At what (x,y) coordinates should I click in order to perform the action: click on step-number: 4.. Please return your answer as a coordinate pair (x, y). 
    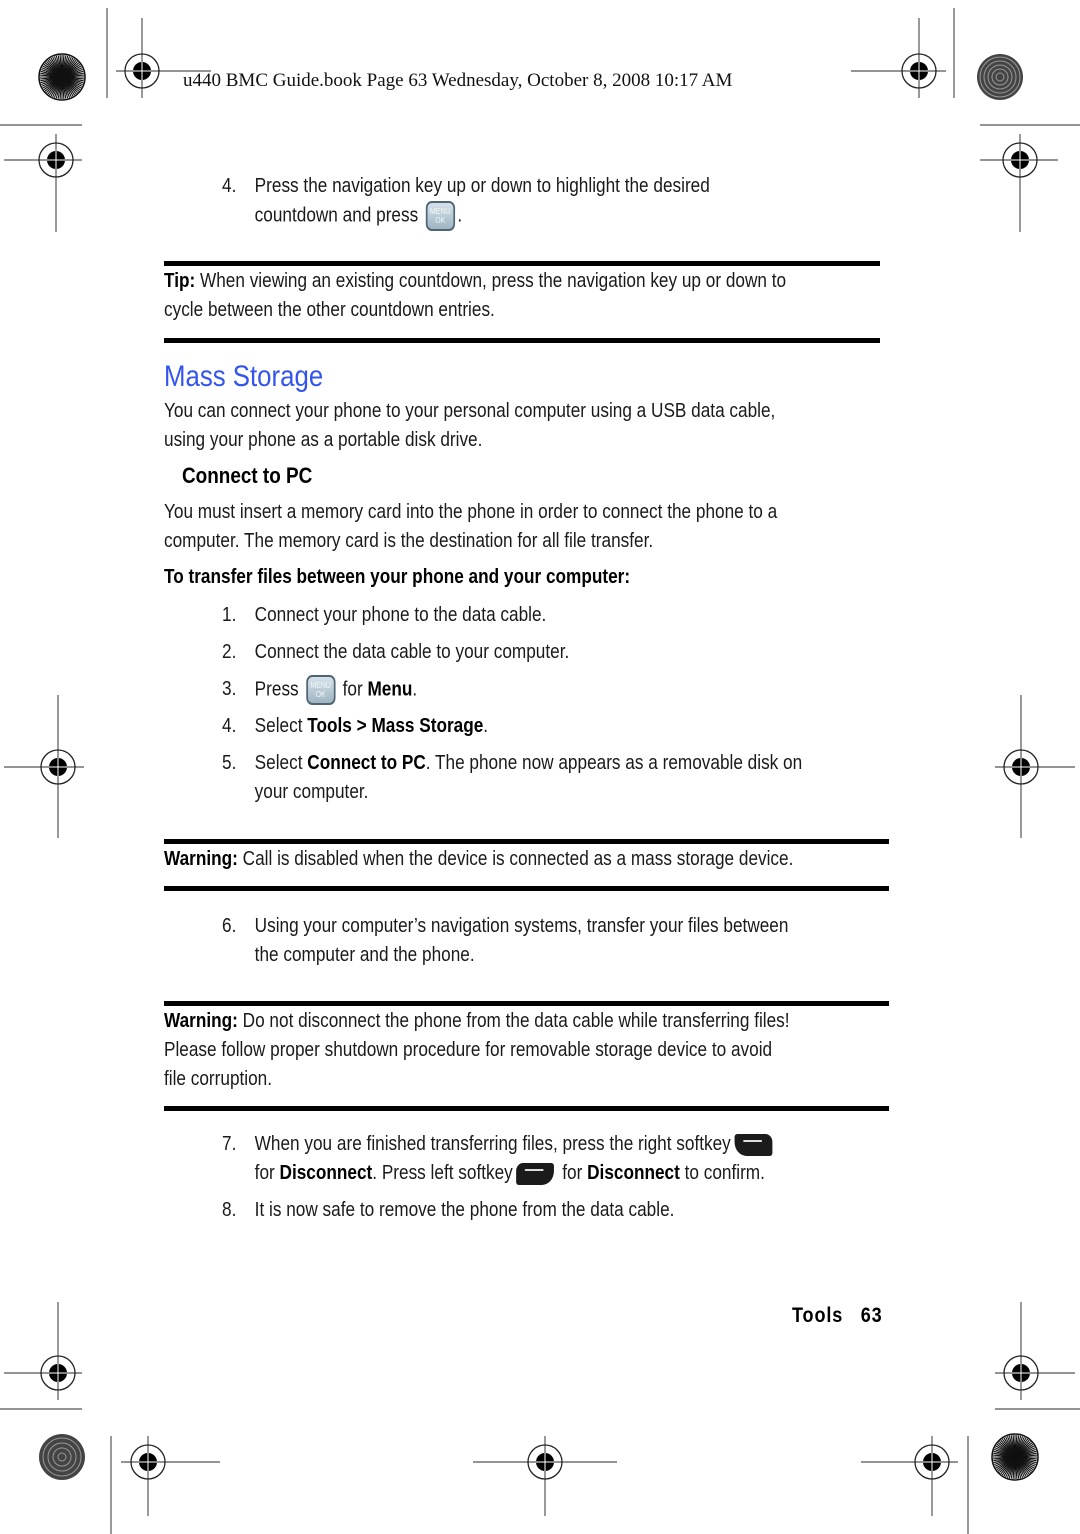
    Looking at the image, I should click on (229, 186).